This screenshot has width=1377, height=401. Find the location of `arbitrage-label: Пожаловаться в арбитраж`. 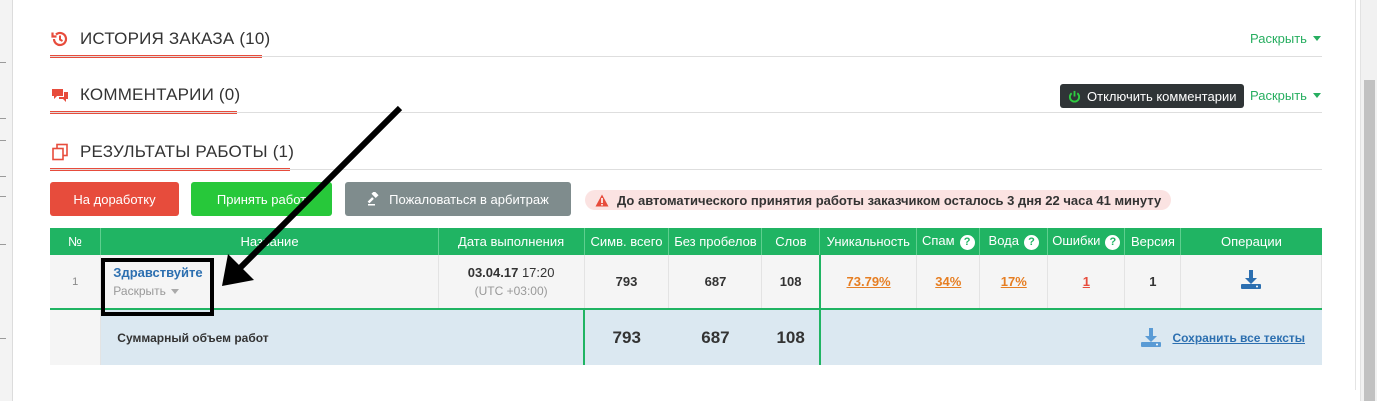

arbitrage-label: Пожаловаться в арбитраж is located at coordinates (469, 199).